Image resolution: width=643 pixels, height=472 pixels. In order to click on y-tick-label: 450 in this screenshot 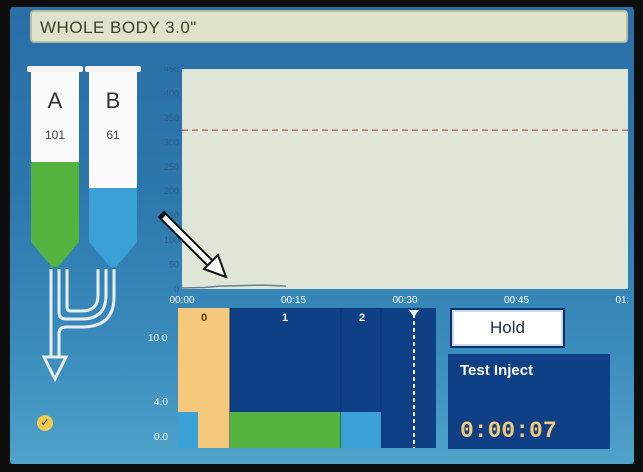, I will do `click(171, 70)`.